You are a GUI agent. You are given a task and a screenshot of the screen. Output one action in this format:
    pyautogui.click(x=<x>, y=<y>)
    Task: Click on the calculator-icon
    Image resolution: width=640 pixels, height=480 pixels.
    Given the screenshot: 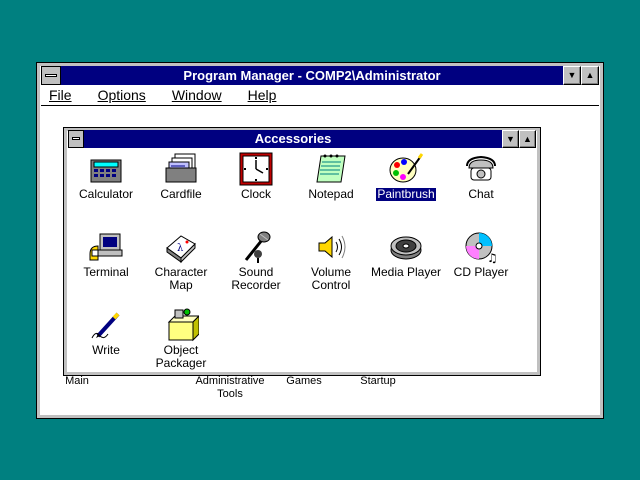 What is the action you would take?
    pyautogui.click(x=106, y=169)
    